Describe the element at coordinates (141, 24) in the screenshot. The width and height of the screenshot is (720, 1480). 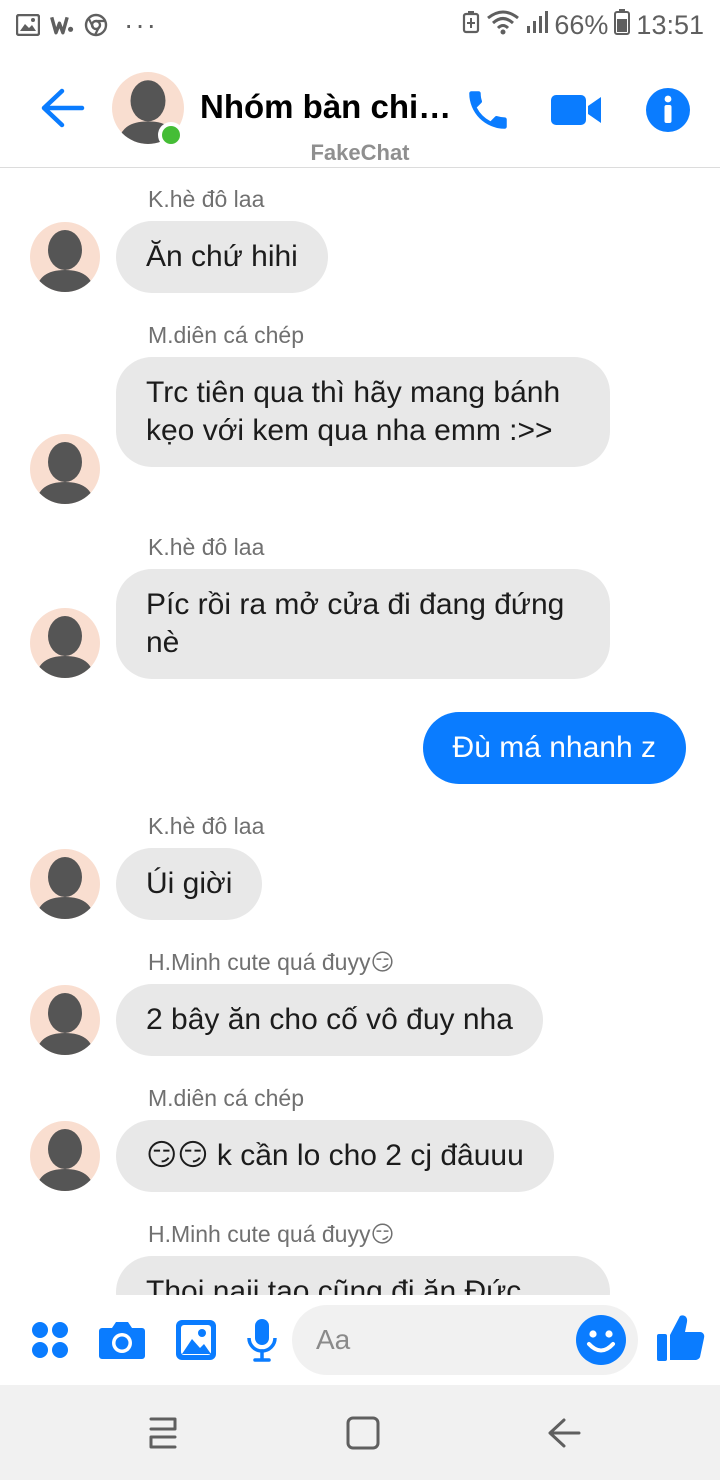
I see `more-notifications: ···` at that location.